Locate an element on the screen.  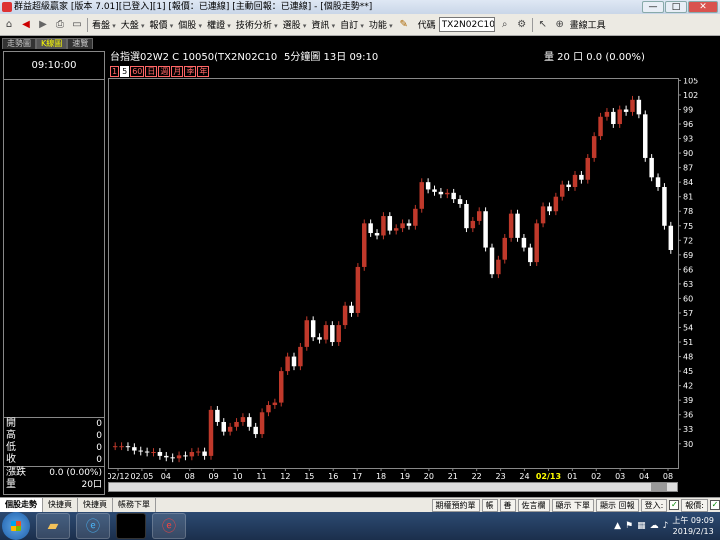
period-button: 月 is located at coordinates (177, 71).